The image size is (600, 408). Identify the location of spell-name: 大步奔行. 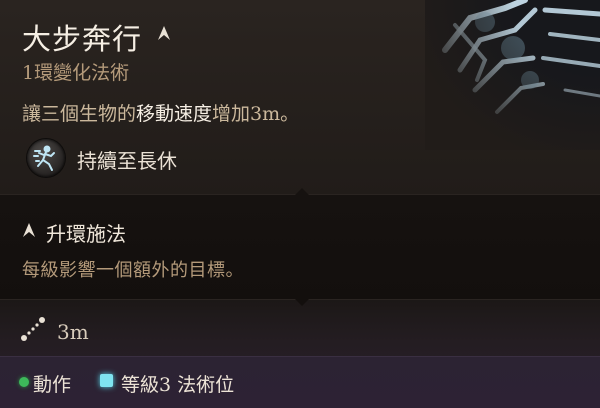
(82, 39).